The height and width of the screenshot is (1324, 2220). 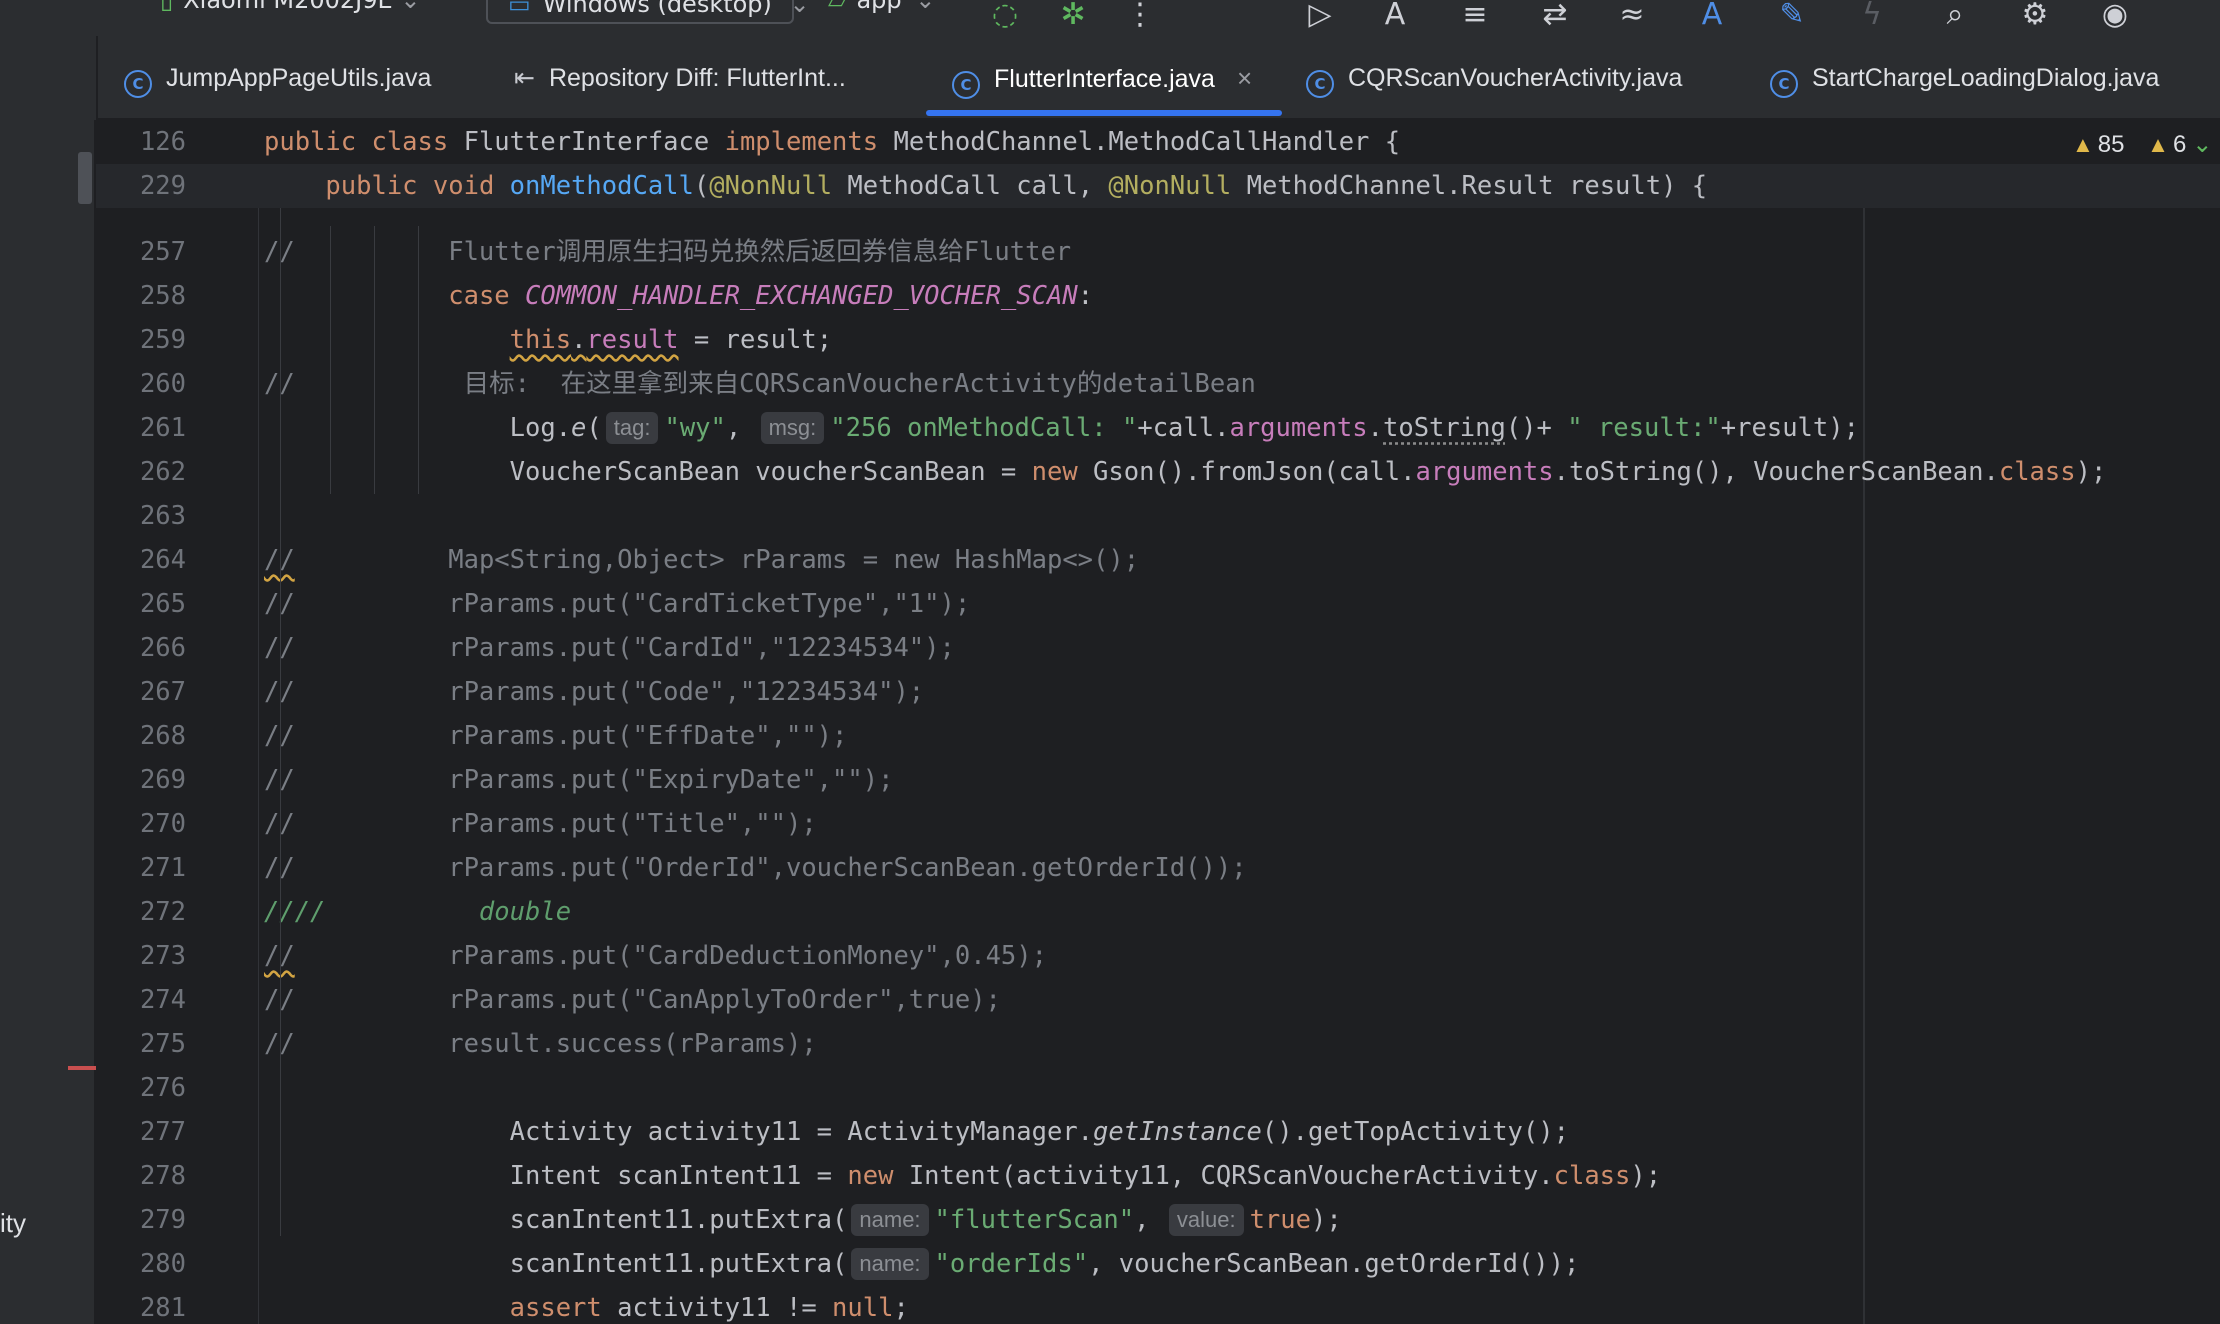 What do you see at coordinates (141, 428) in the screenshot?
I see `line-number: 261` at bounding box center [141, 428].